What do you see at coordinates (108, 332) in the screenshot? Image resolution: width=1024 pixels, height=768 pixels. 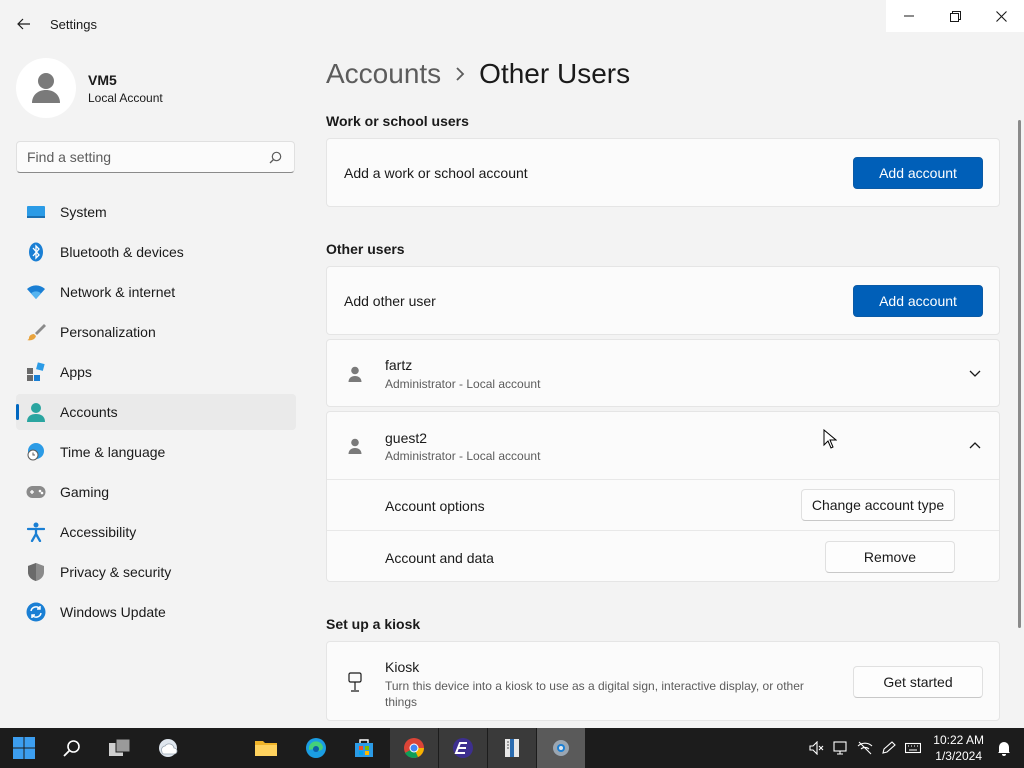 I see `sidebar-item-label: Personalization` at bounding box center [108, 332].